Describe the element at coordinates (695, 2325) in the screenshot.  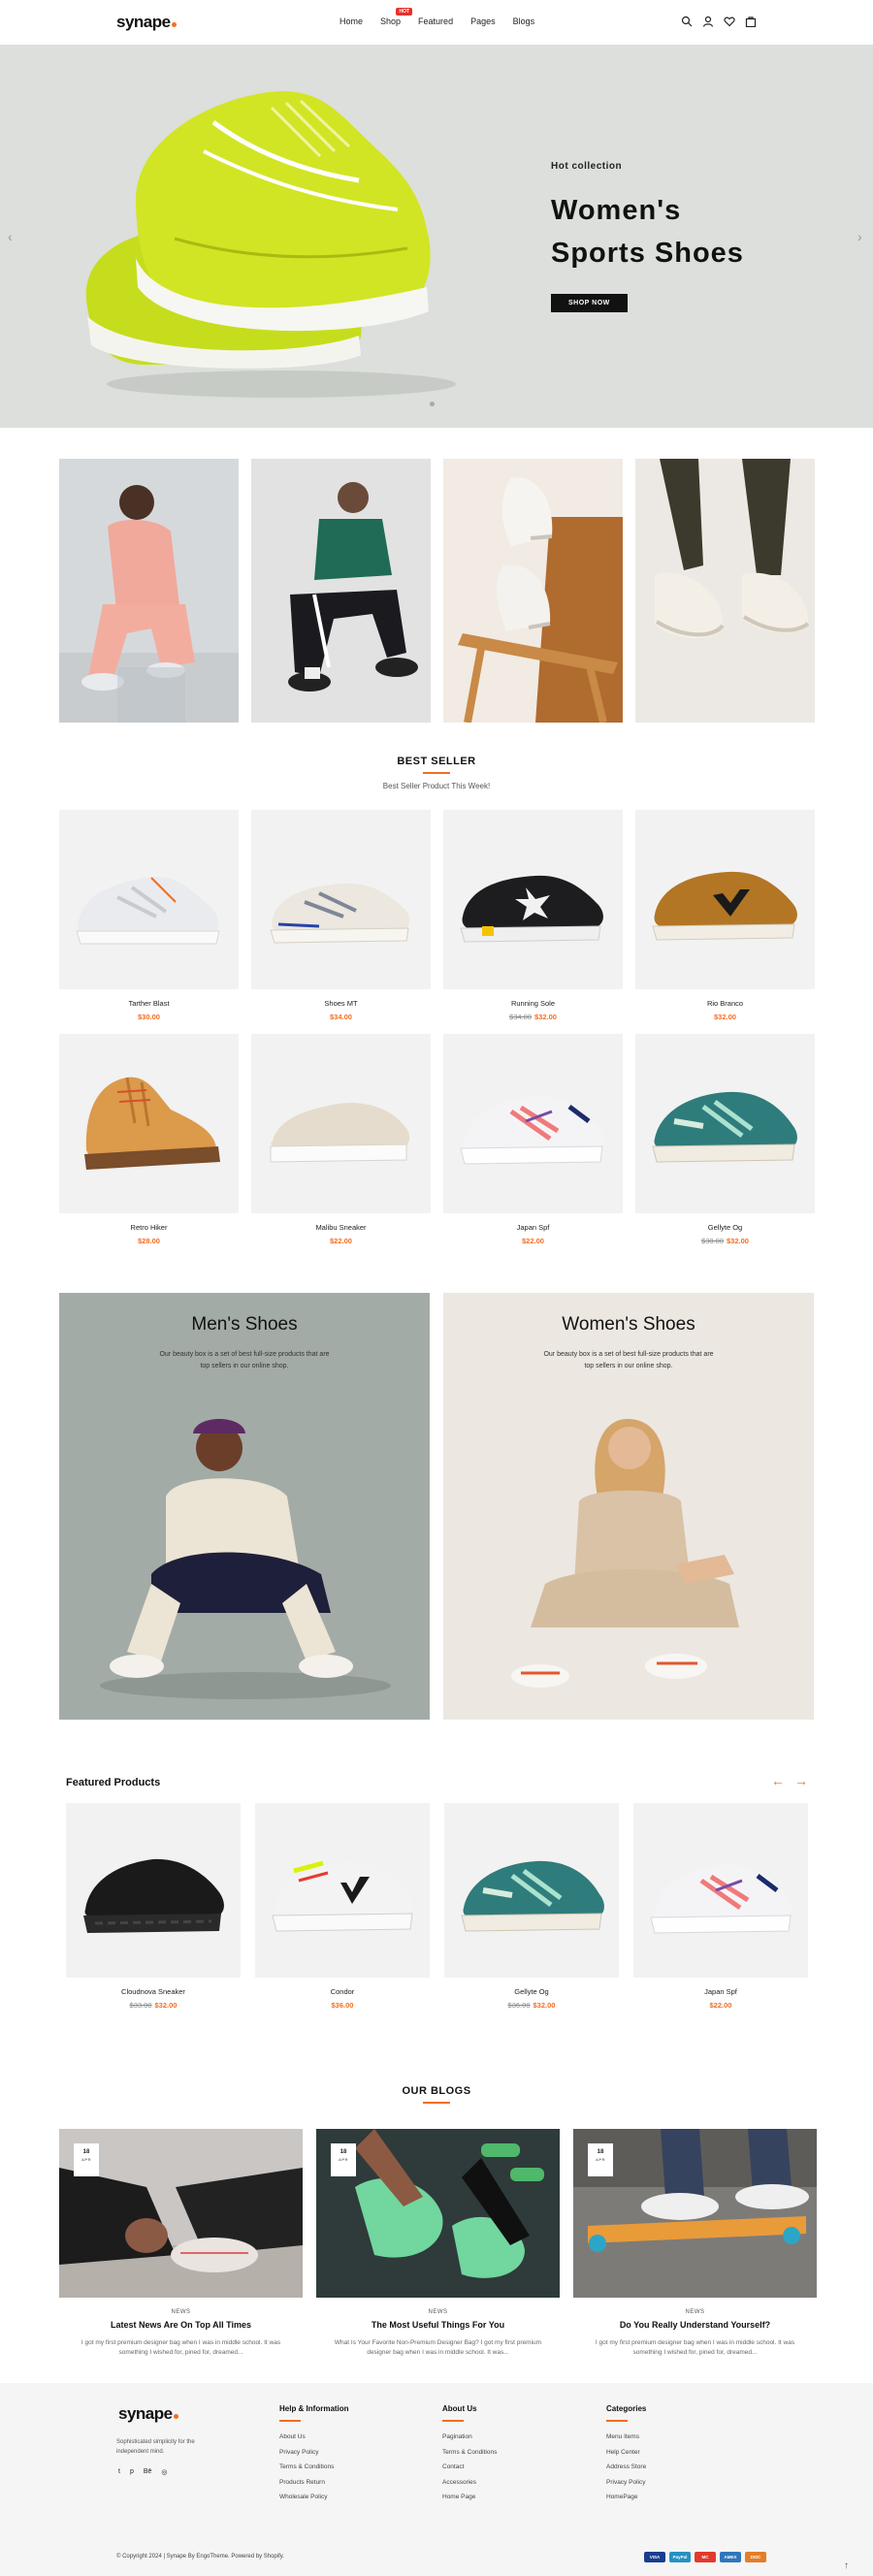
I see `blog-title: Do You Really Understand Yourself?` at that location.